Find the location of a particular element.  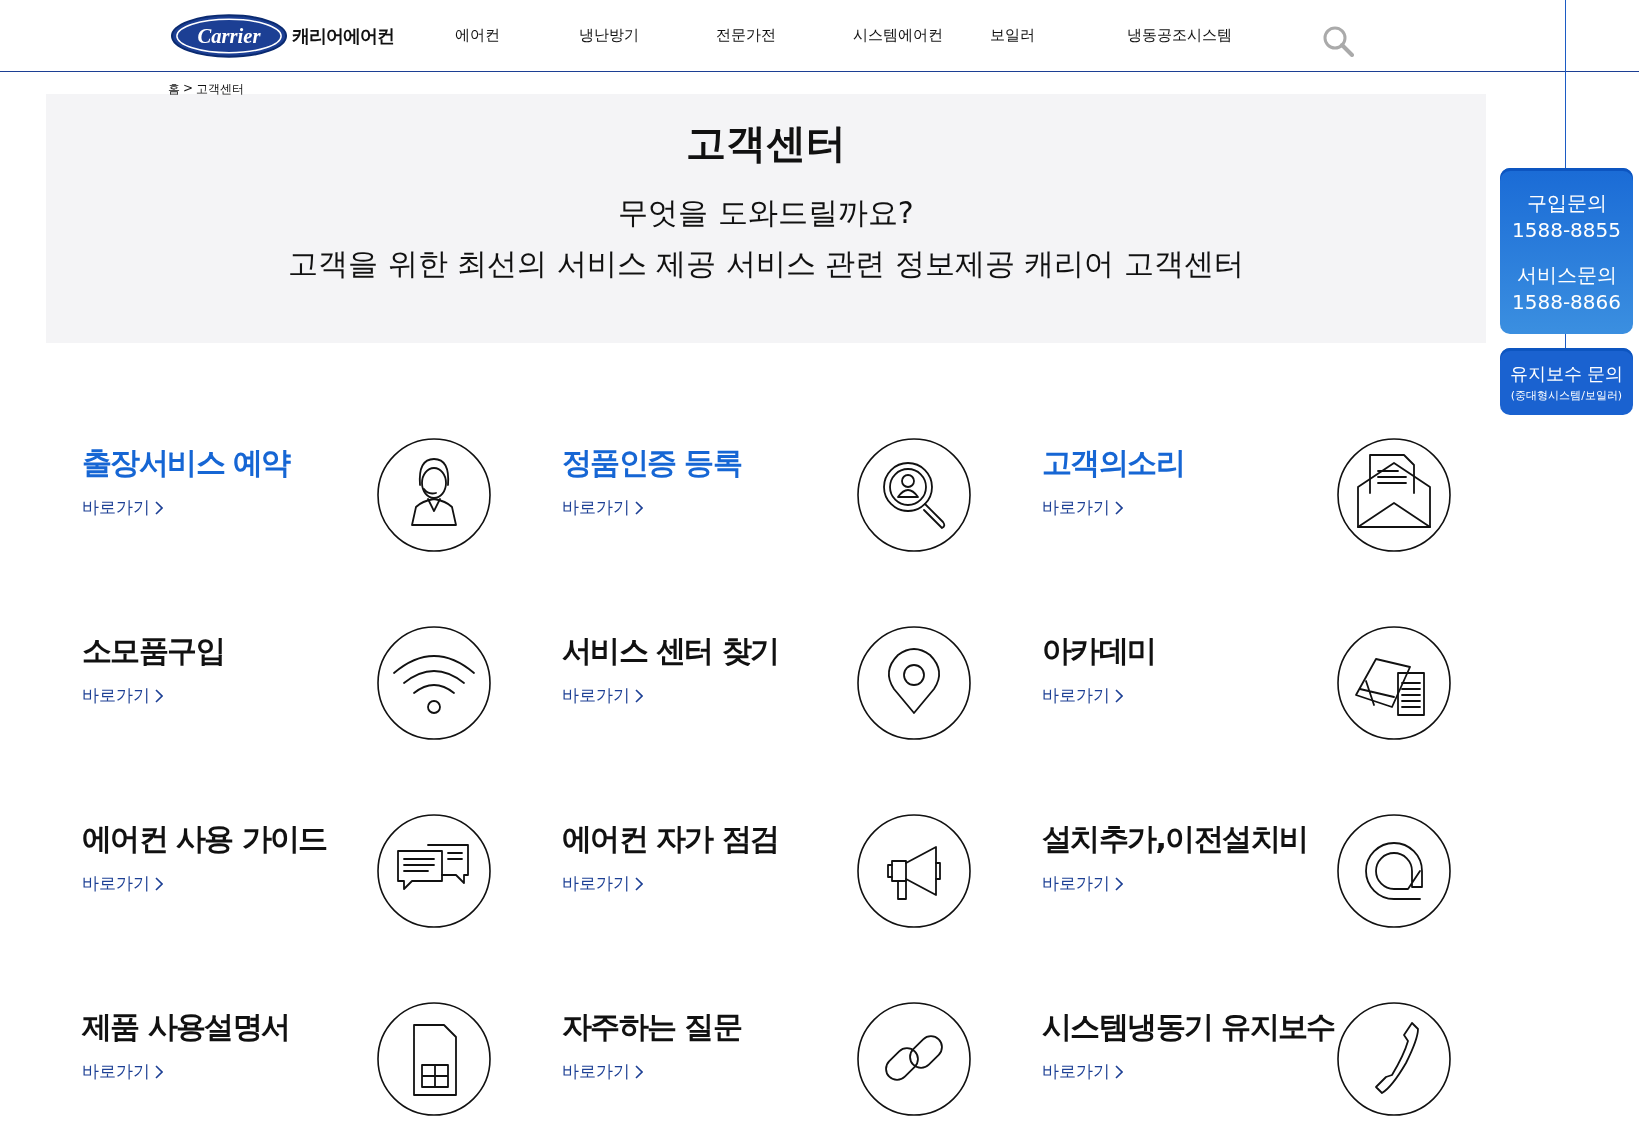

nav-link: 보일러 is located at coordinates (1058, 35).